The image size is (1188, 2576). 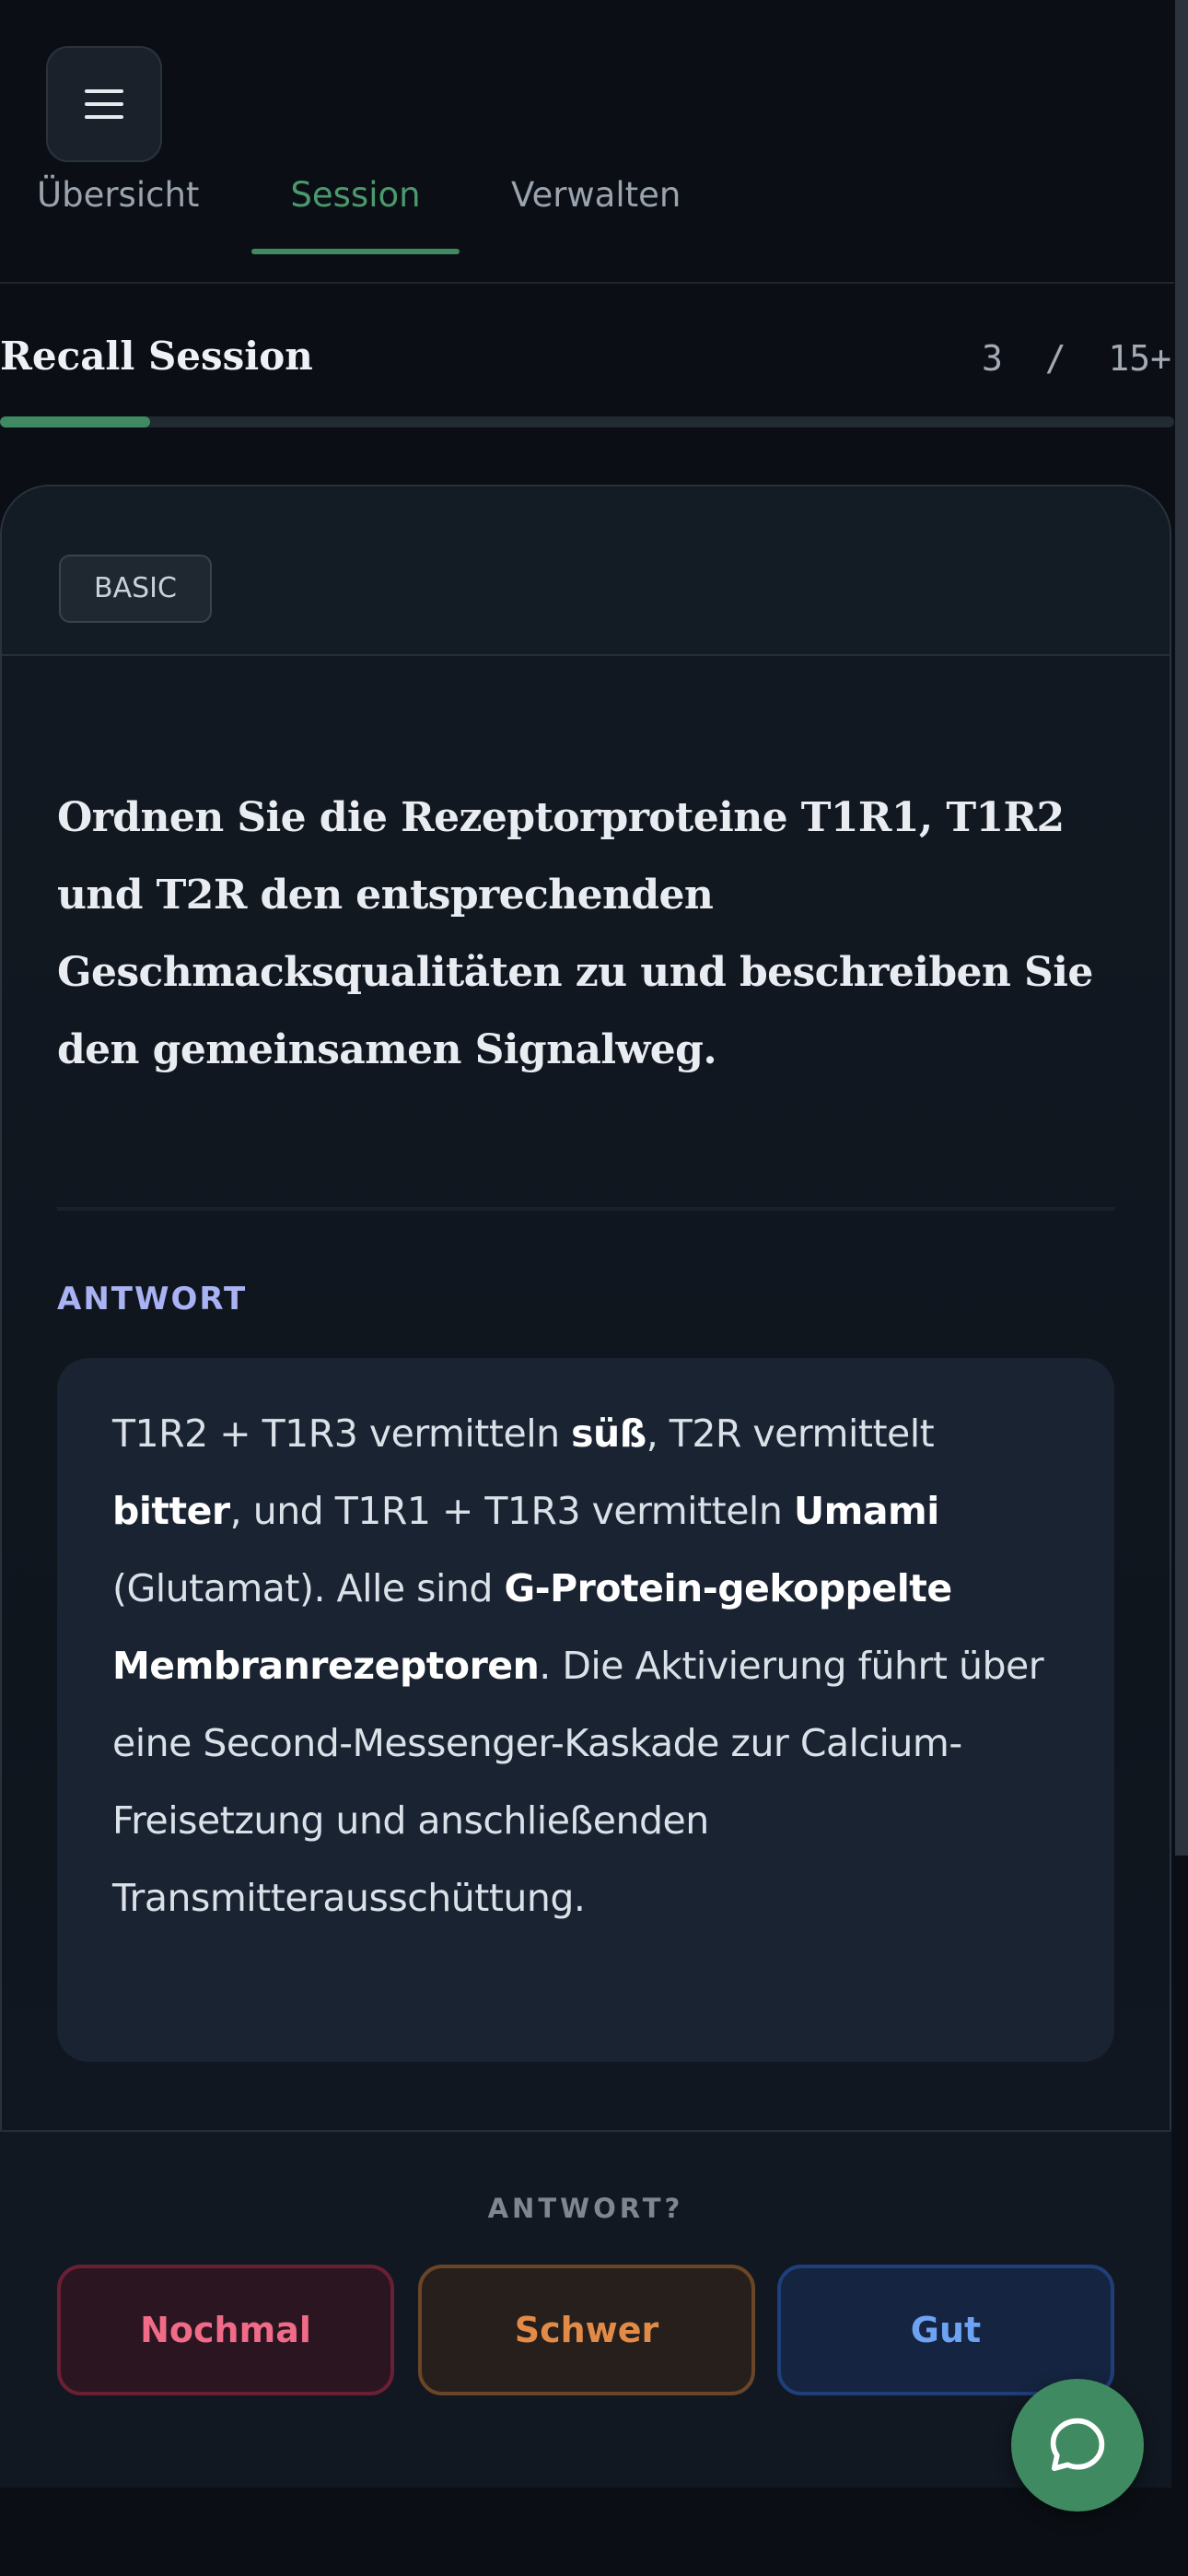 What do you see at coordinates (586, 571) in the screenshot?
I see `card-header: BASIC` at bounding box center [586, 571].